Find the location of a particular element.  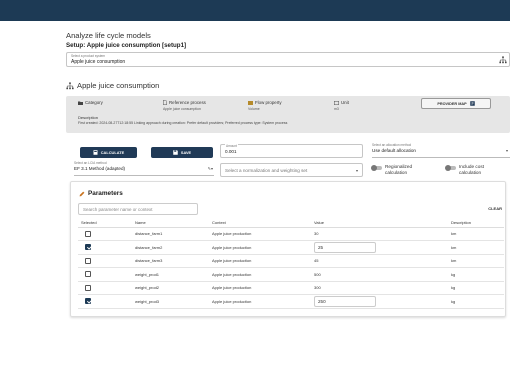

col-name: Name is located at coordinates (170, 223).